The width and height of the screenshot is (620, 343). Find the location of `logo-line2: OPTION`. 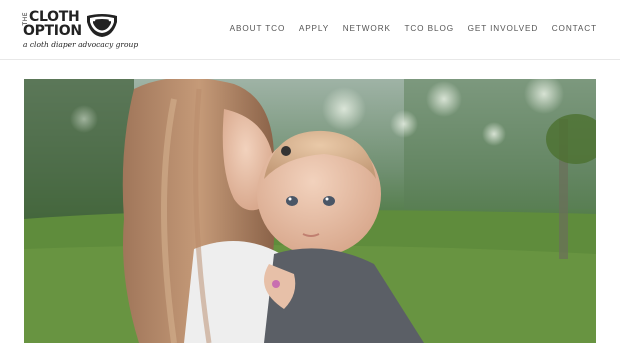

logo-line2: OPTION is located at coordinates (52, 31).